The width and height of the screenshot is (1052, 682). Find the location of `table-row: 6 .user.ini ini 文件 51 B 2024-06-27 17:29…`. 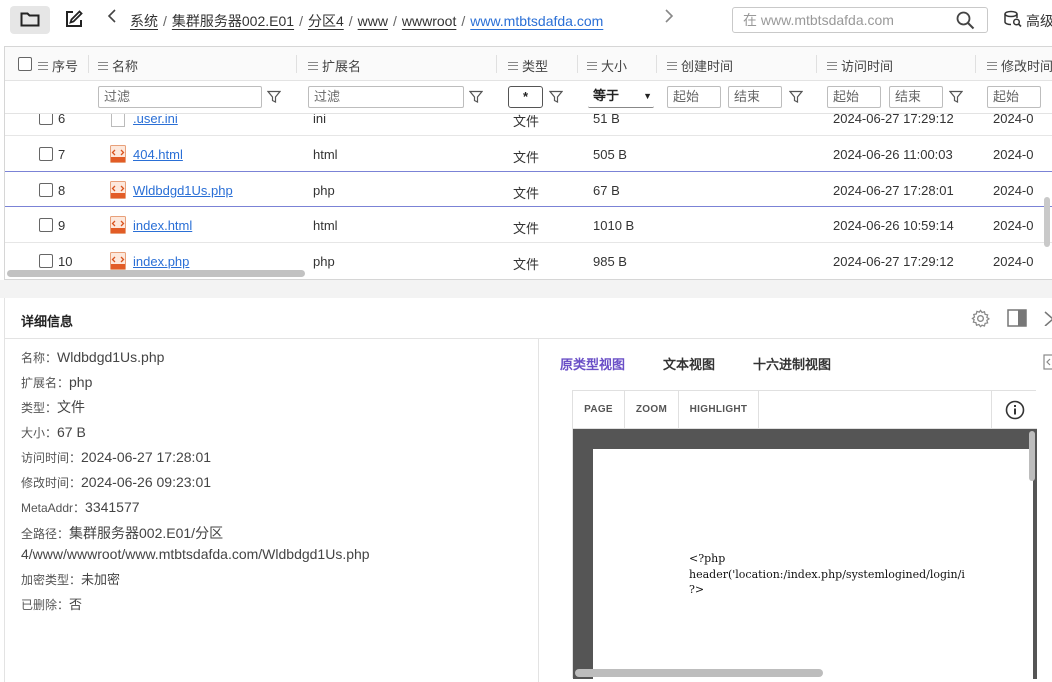

table-row: 6 .user.ini ini 文件 51 B 2024-06-27 17:29… is located at coordinates (528, 125).